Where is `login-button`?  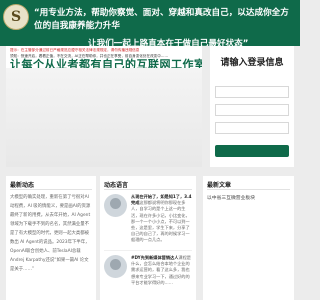
login-button is located at coordinates (252, 151).